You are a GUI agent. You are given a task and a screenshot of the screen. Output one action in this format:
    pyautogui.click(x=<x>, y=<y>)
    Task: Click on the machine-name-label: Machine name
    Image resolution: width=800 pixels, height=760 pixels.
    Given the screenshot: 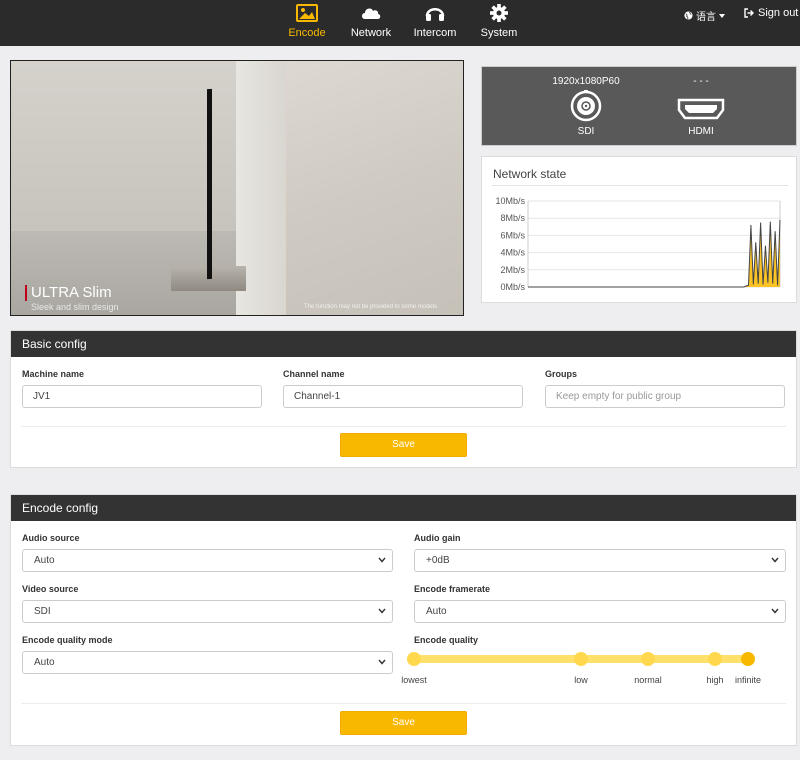 What is the action you would take?
    pyautogui.click(x=53, y=374)
    